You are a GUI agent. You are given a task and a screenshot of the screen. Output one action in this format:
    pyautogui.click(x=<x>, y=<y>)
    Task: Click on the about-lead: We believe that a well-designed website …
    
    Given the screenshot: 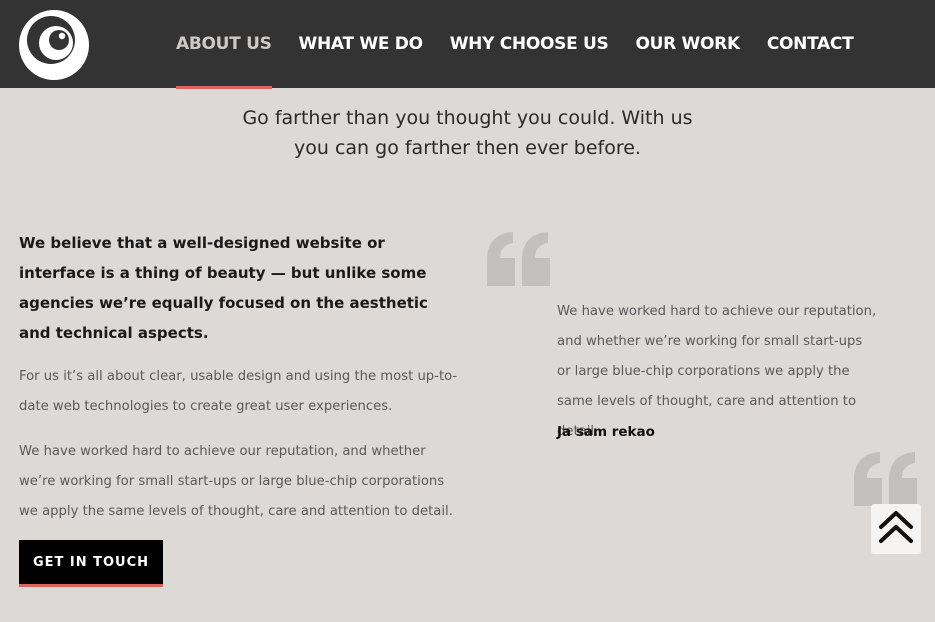 What is the action you would take?
    pyautogui.click(x=223, y=288)
    